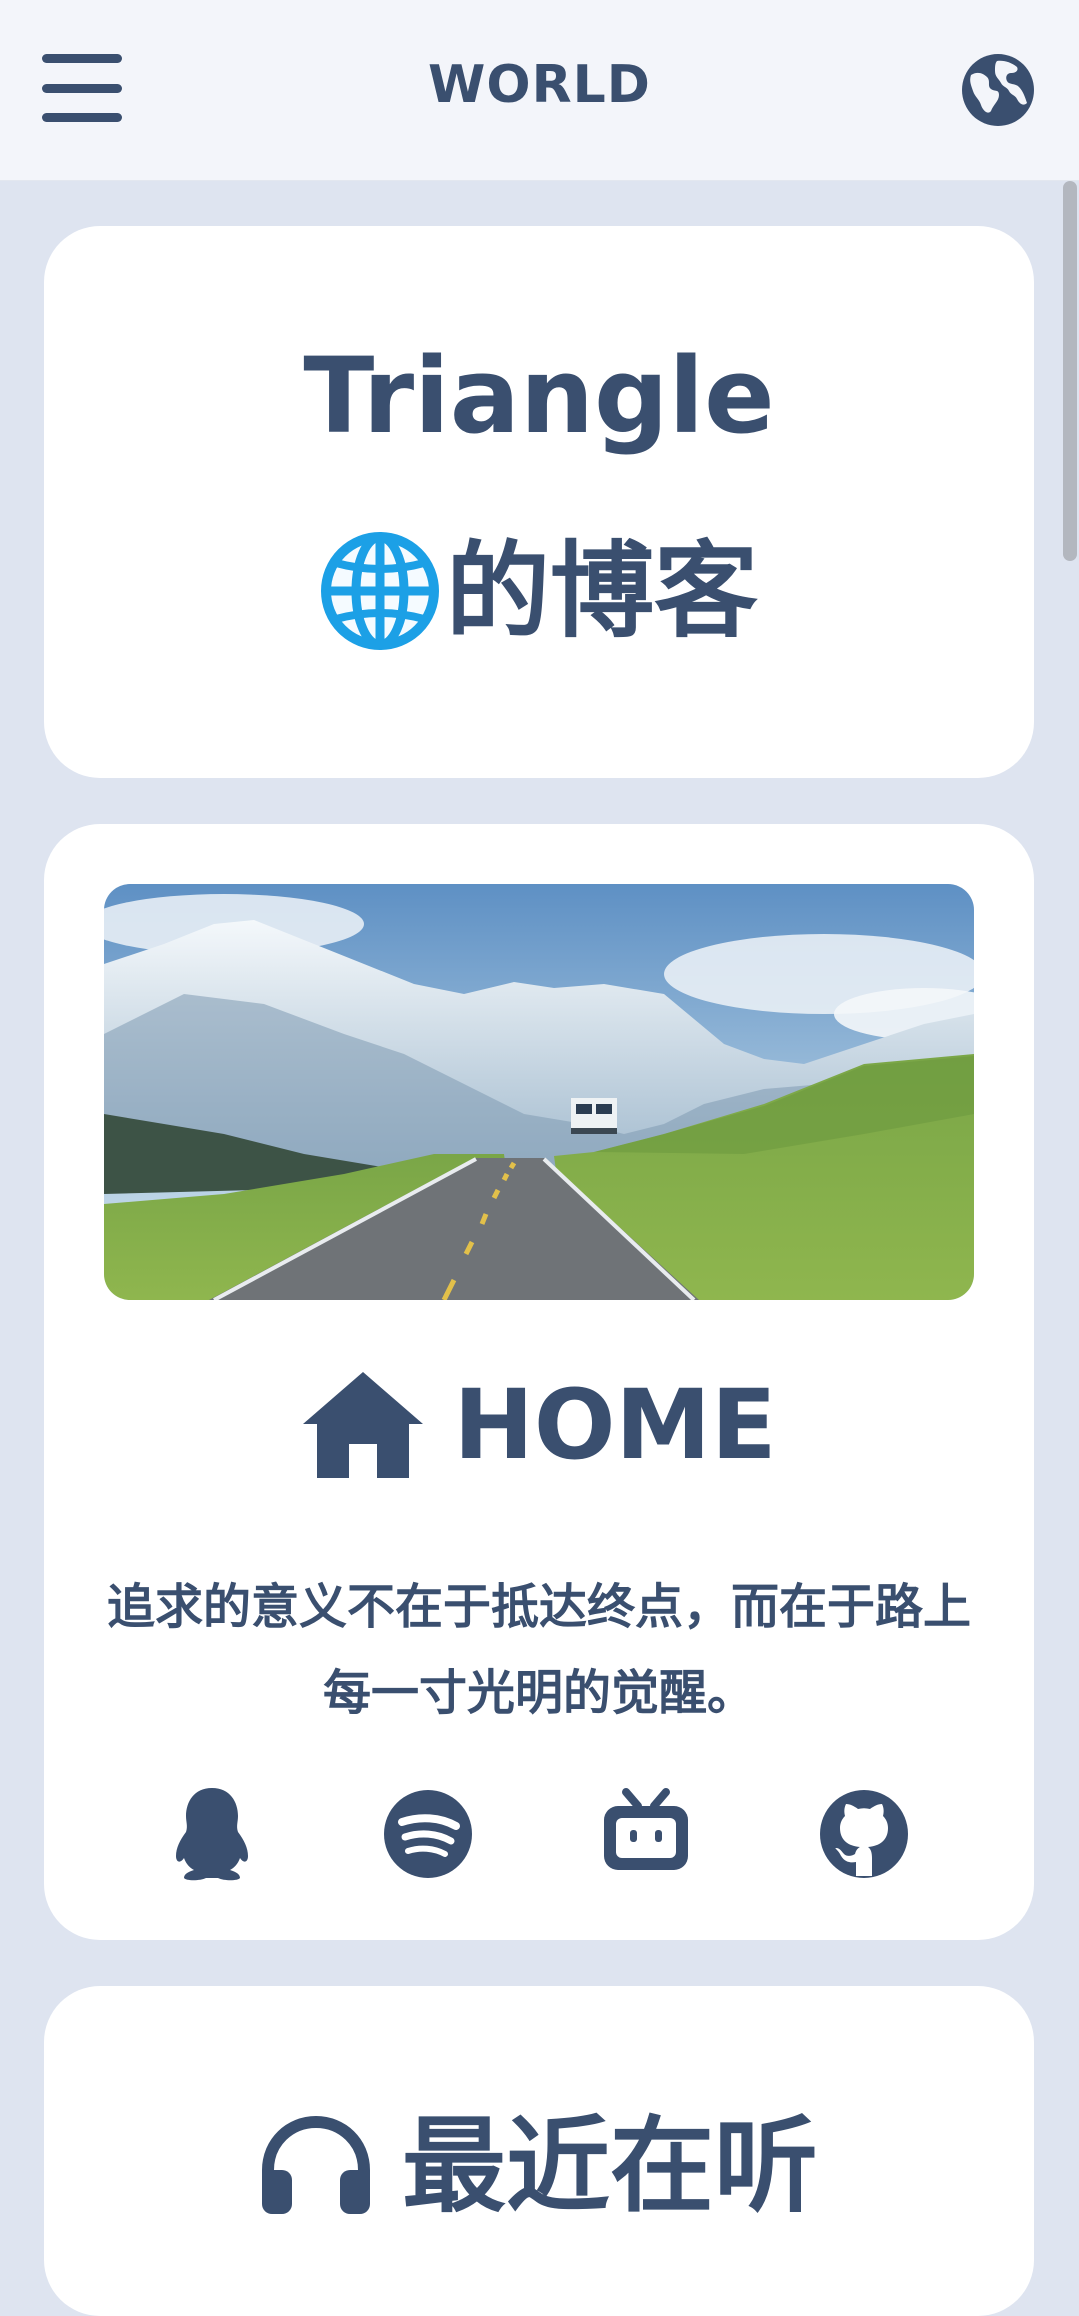  Describe the element at coordinates (601, 591) in the screenshot. I see `blog-title-chinese: 的博客` at that location.